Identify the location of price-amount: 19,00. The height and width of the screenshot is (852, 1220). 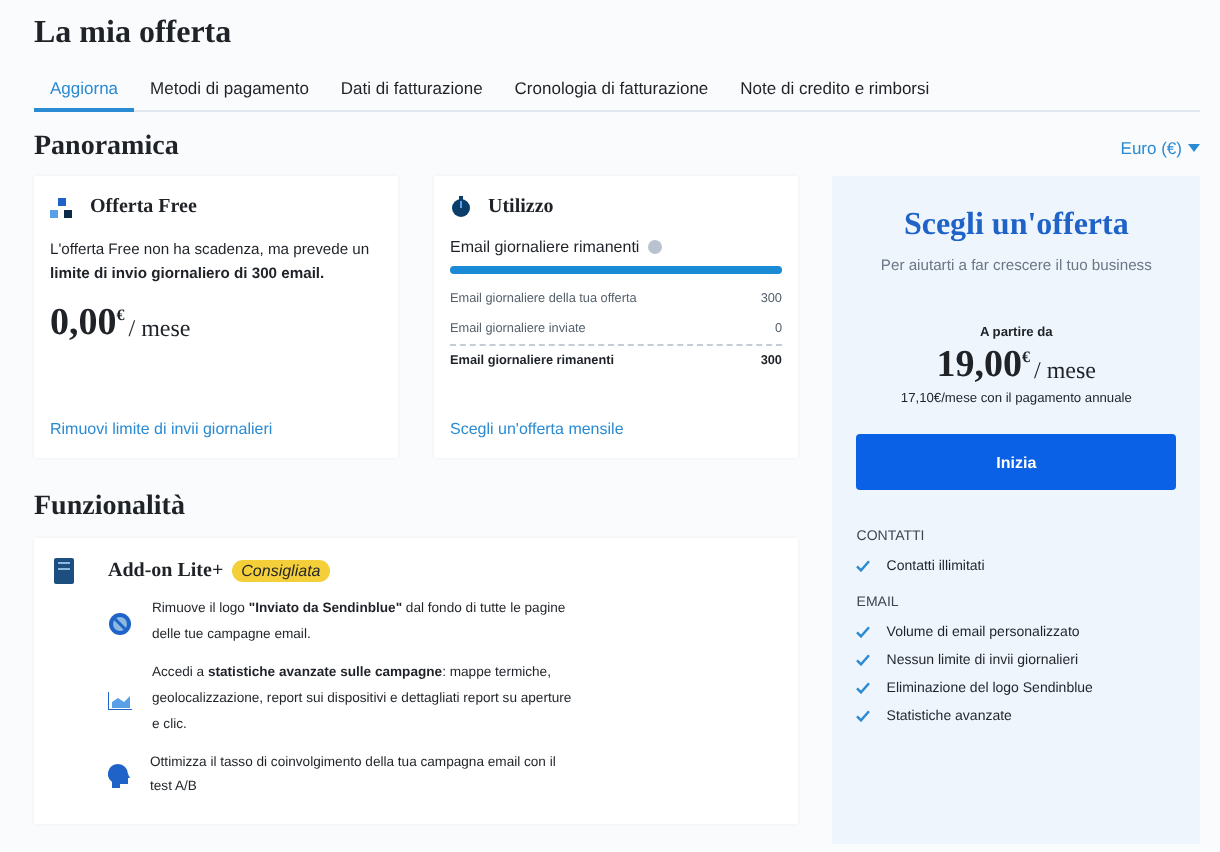
(979, 366).